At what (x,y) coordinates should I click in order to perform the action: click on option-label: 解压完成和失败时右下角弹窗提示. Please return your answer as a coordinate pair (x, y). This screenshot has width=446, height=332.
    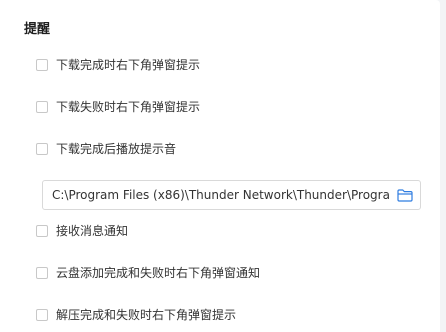
    Looking at the image, I should click on (146, 315).